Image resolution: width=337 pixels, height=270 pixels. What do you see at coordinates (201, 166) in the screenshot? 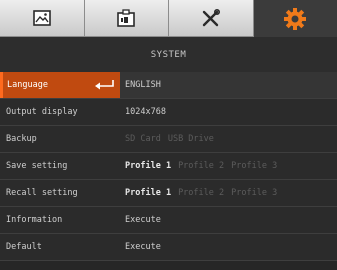
I see `save-profile-2: Profile 2` at bounding box center [201, 166].